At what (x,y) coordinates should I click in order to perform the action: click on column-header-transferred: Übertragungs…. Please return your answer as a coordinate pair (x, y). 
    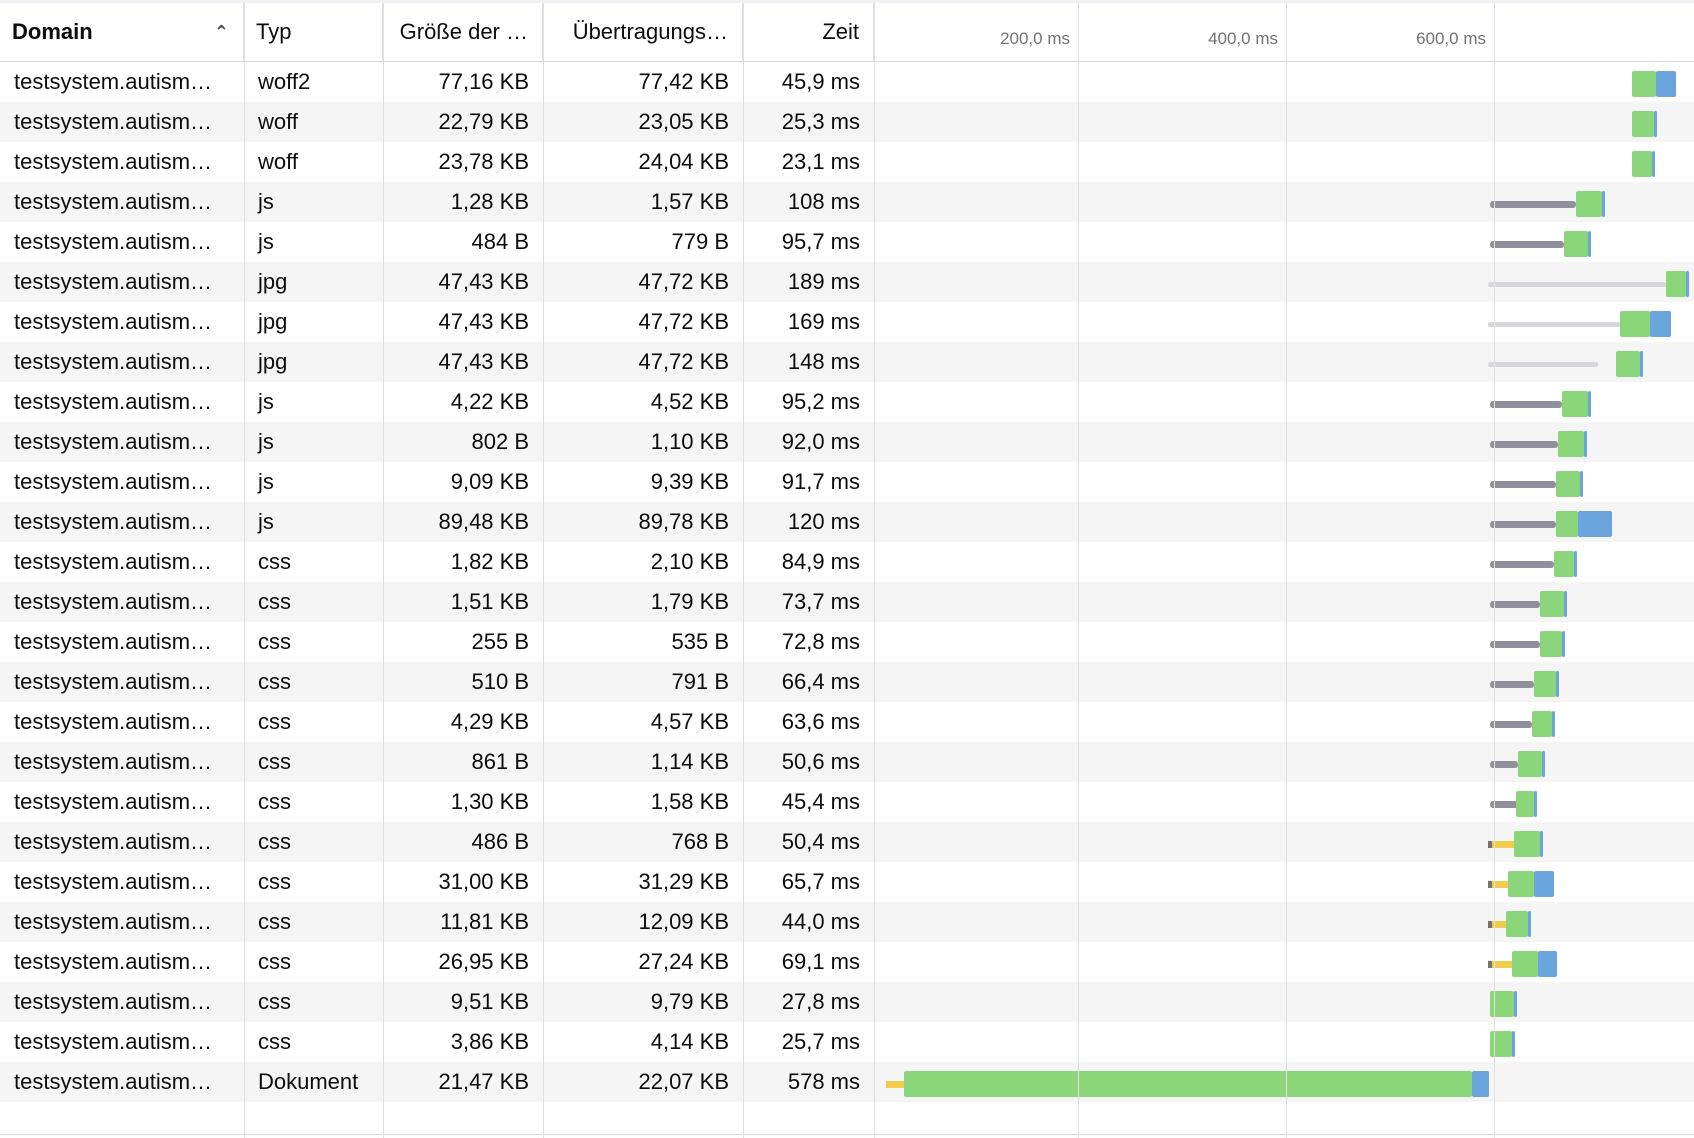
    Looking at the image, I should click on (643, 32).